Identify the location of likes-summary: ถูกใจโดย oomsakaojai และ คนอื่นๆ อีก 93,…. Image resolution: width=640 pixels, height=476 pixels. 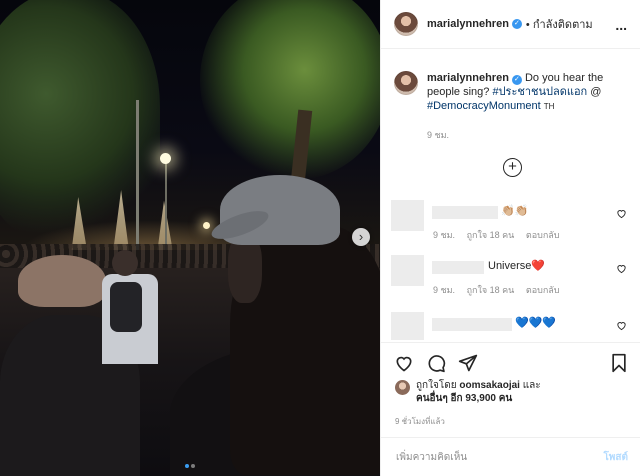
(468, 392).